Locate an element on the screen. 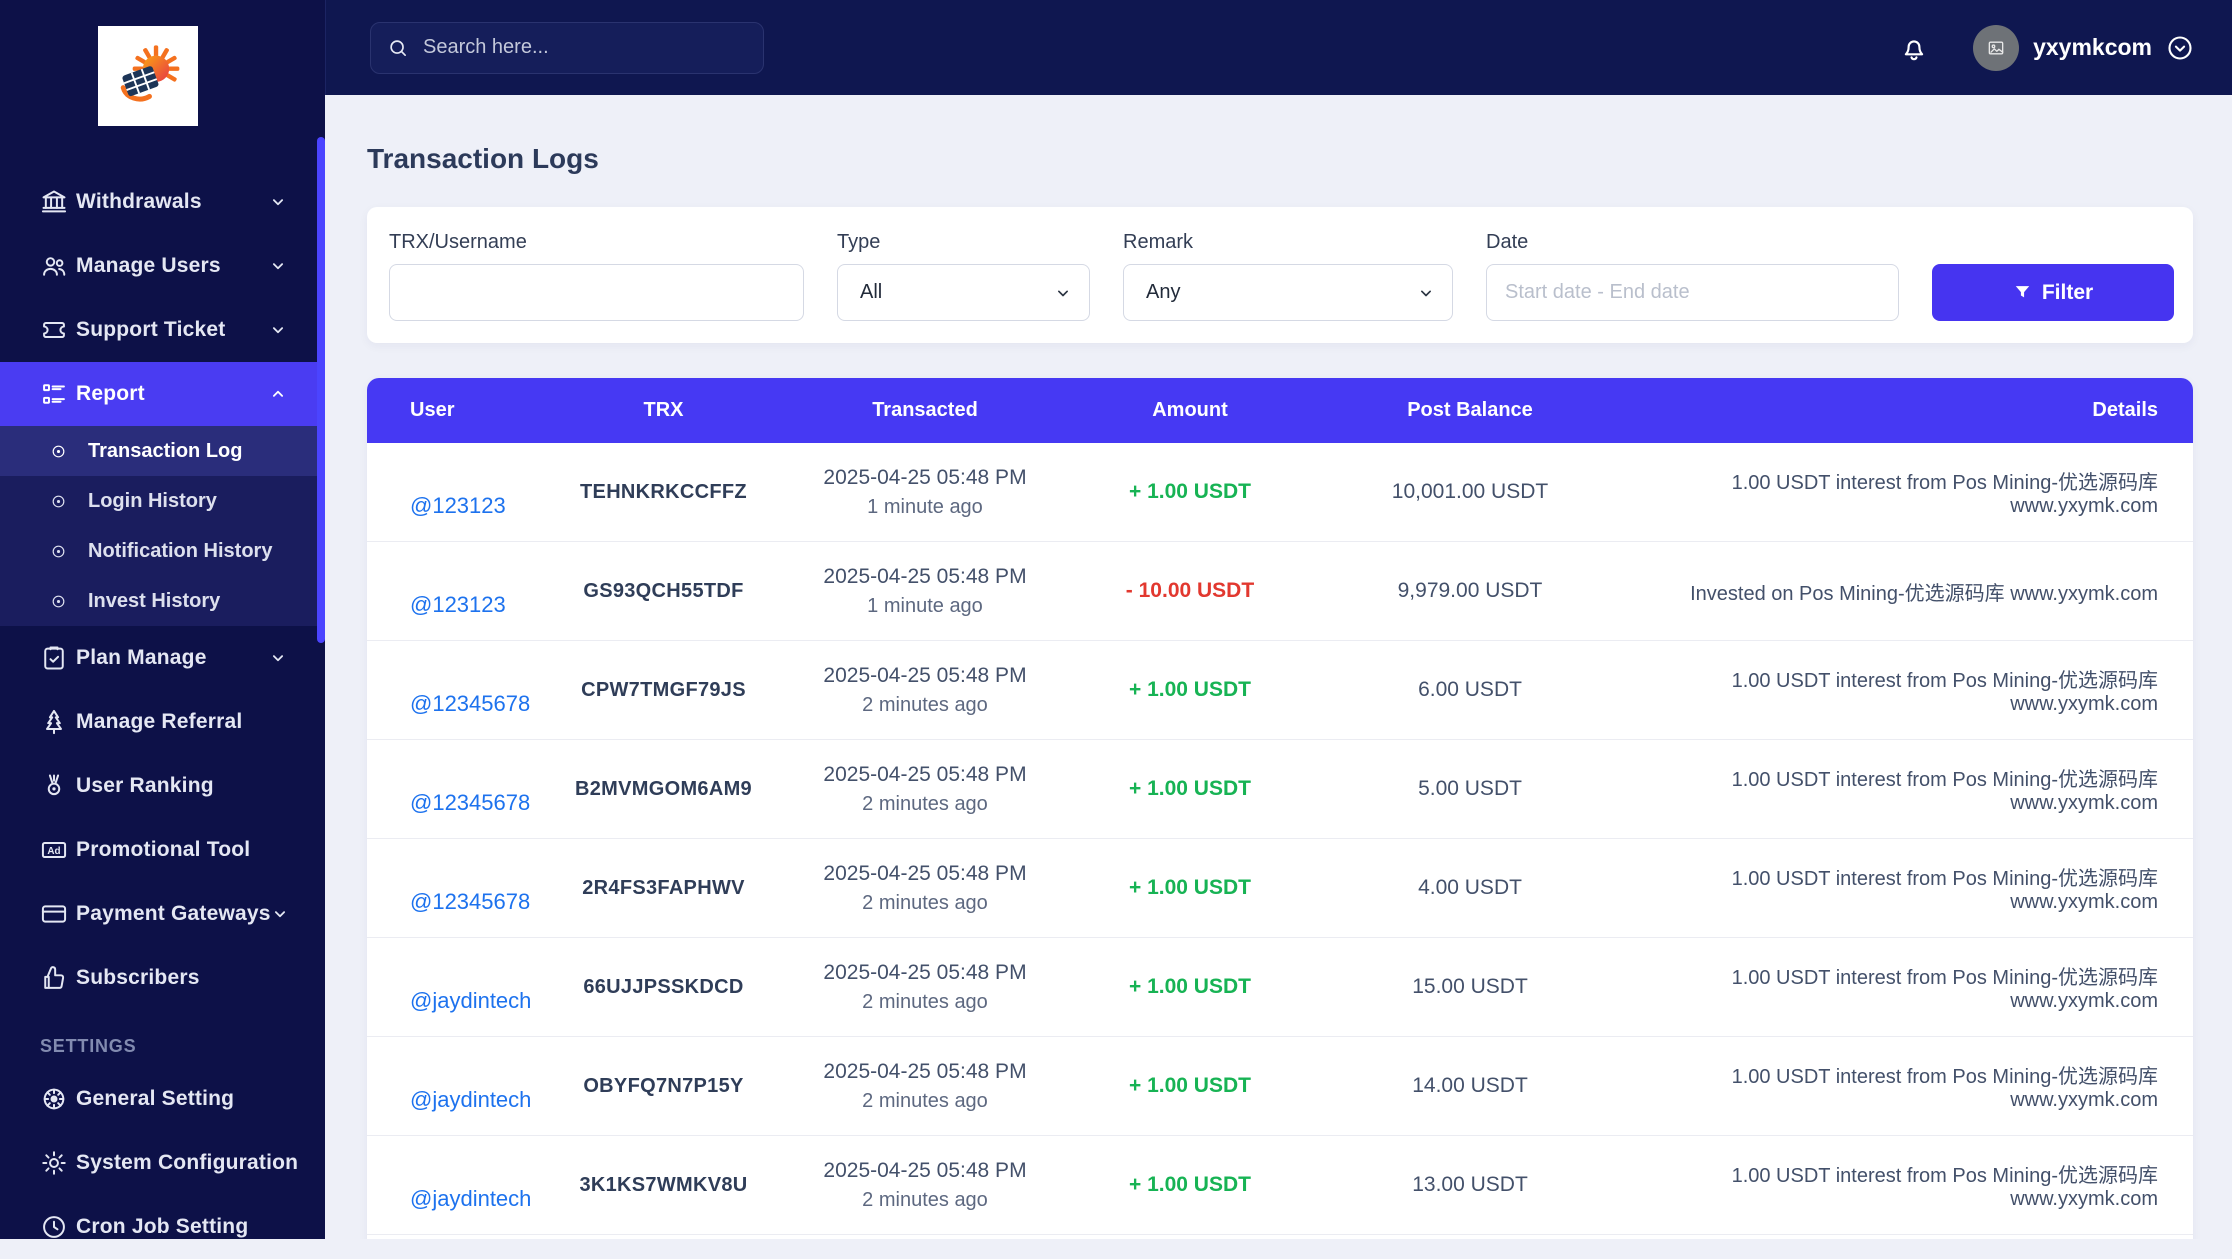 The width and height of the screenshot is (2232, 1259). sidebar-item-payment-gateways: Payment Gateways is located at coordinates (162, 914).